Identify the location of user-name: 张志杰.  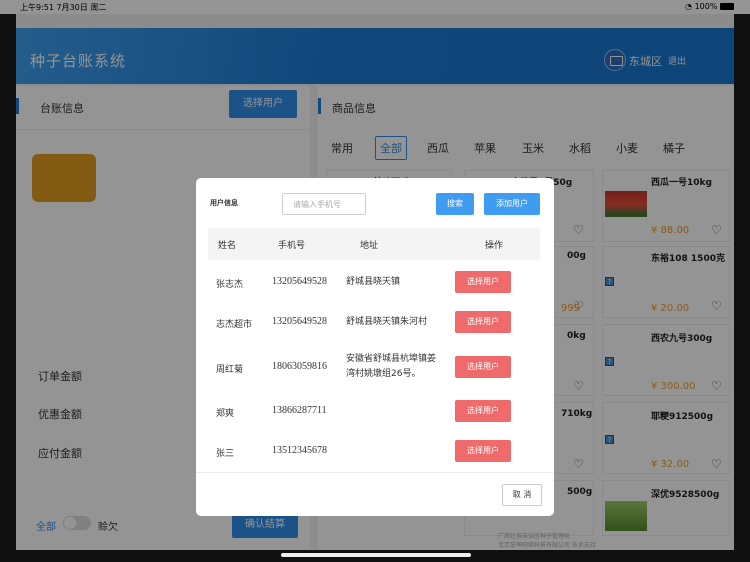
(230, 285).